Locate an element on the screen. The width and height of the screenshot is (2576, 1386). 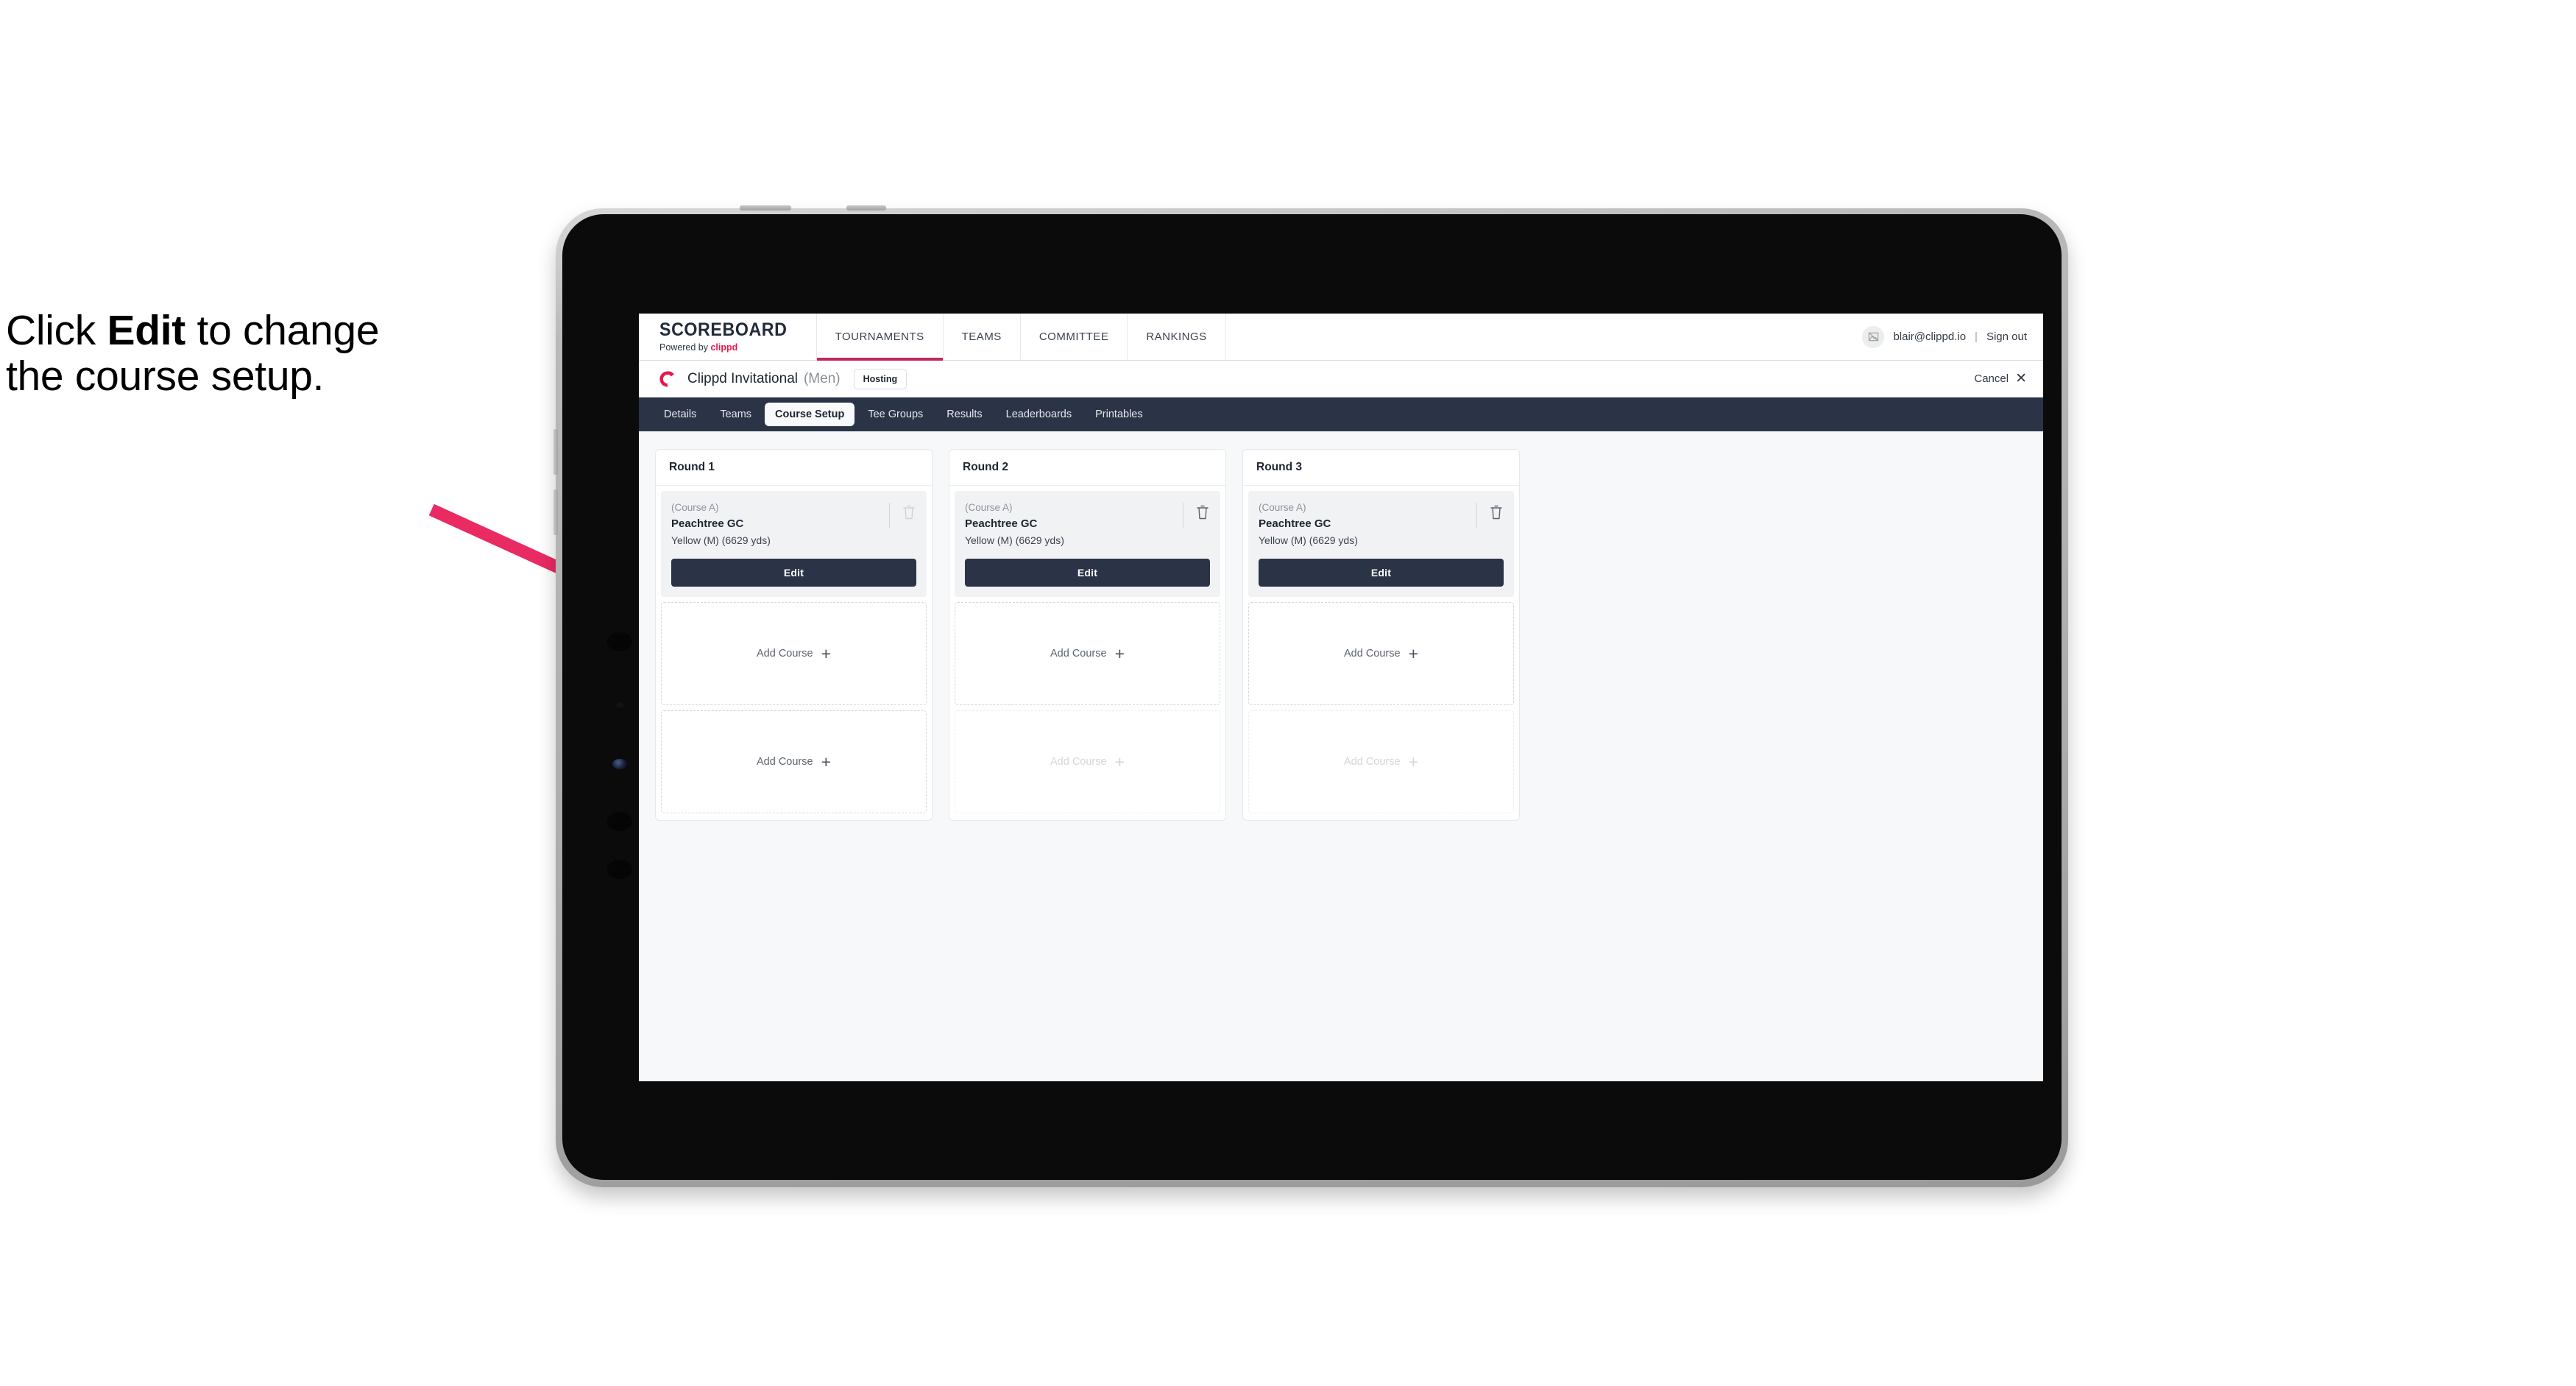
tournament-name: Clippd Invitational is located at coordinates (742, 378).